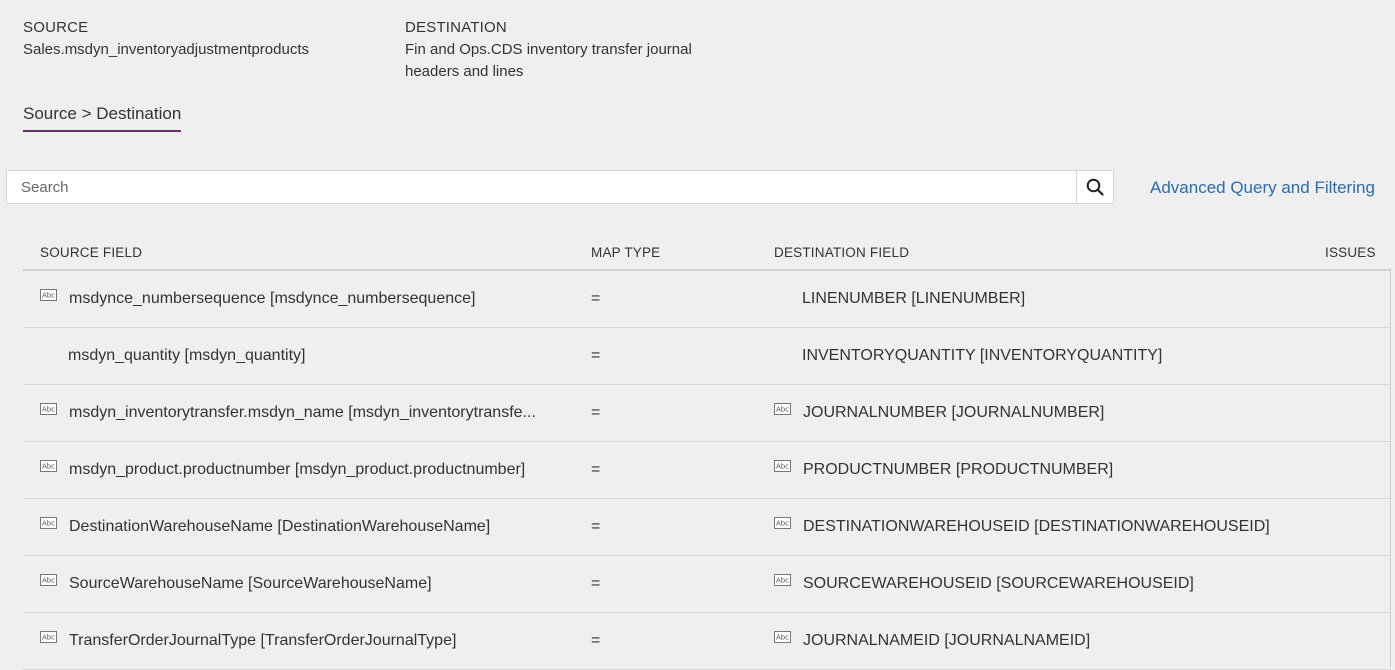 The image size is (1395, 670). I want to click on source-field-name: msdyn_quantity [msdyn_quantity], so click(187, 355).